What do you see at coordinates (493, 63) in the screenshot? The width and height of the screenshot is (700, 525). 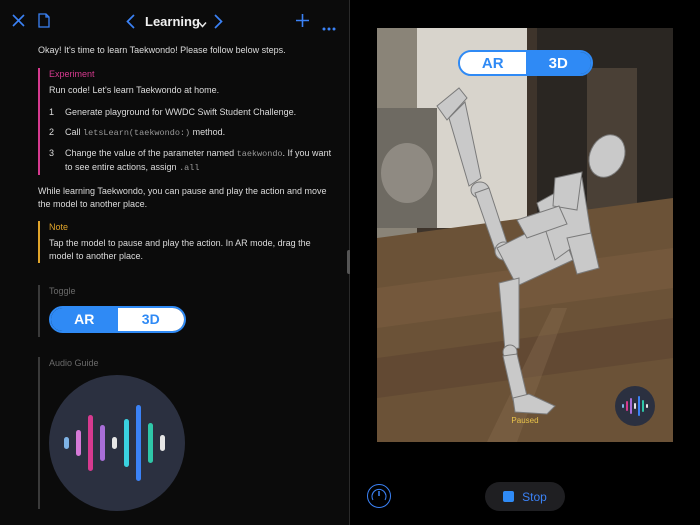 I see `live-toggle-ar-option: AR` at bounding box center [493, 63].